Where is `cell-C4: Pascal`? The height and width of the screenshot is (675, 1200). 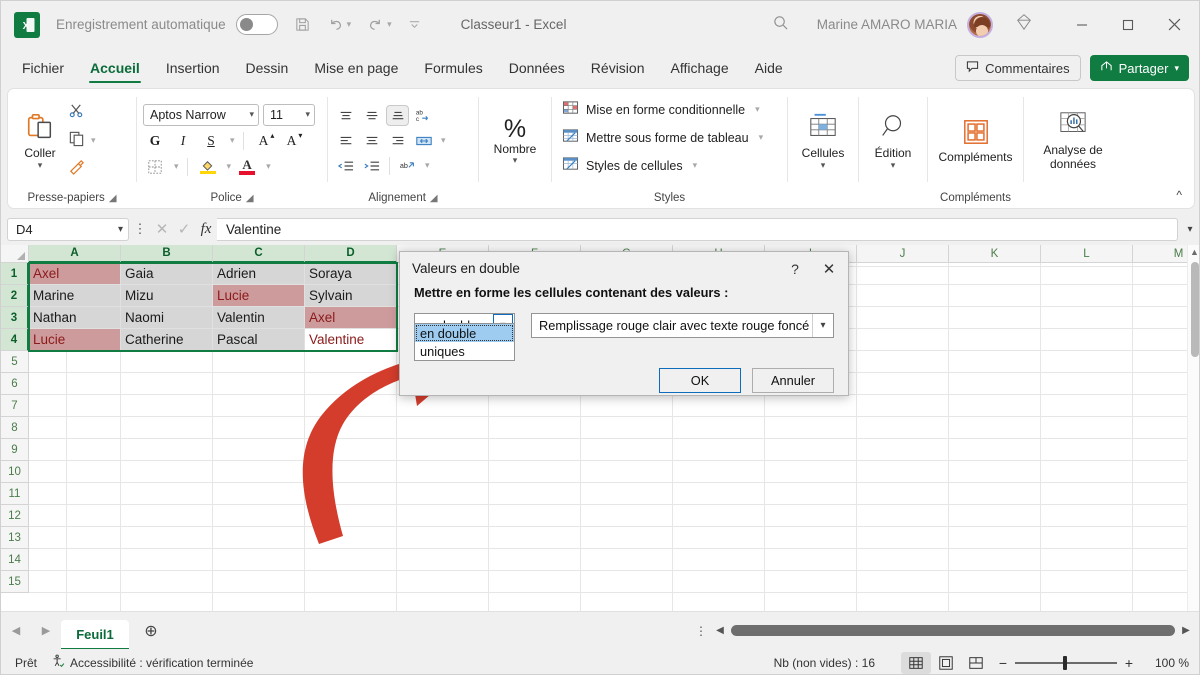 cell-C4: Pascal is located at coordinates (259, 340).